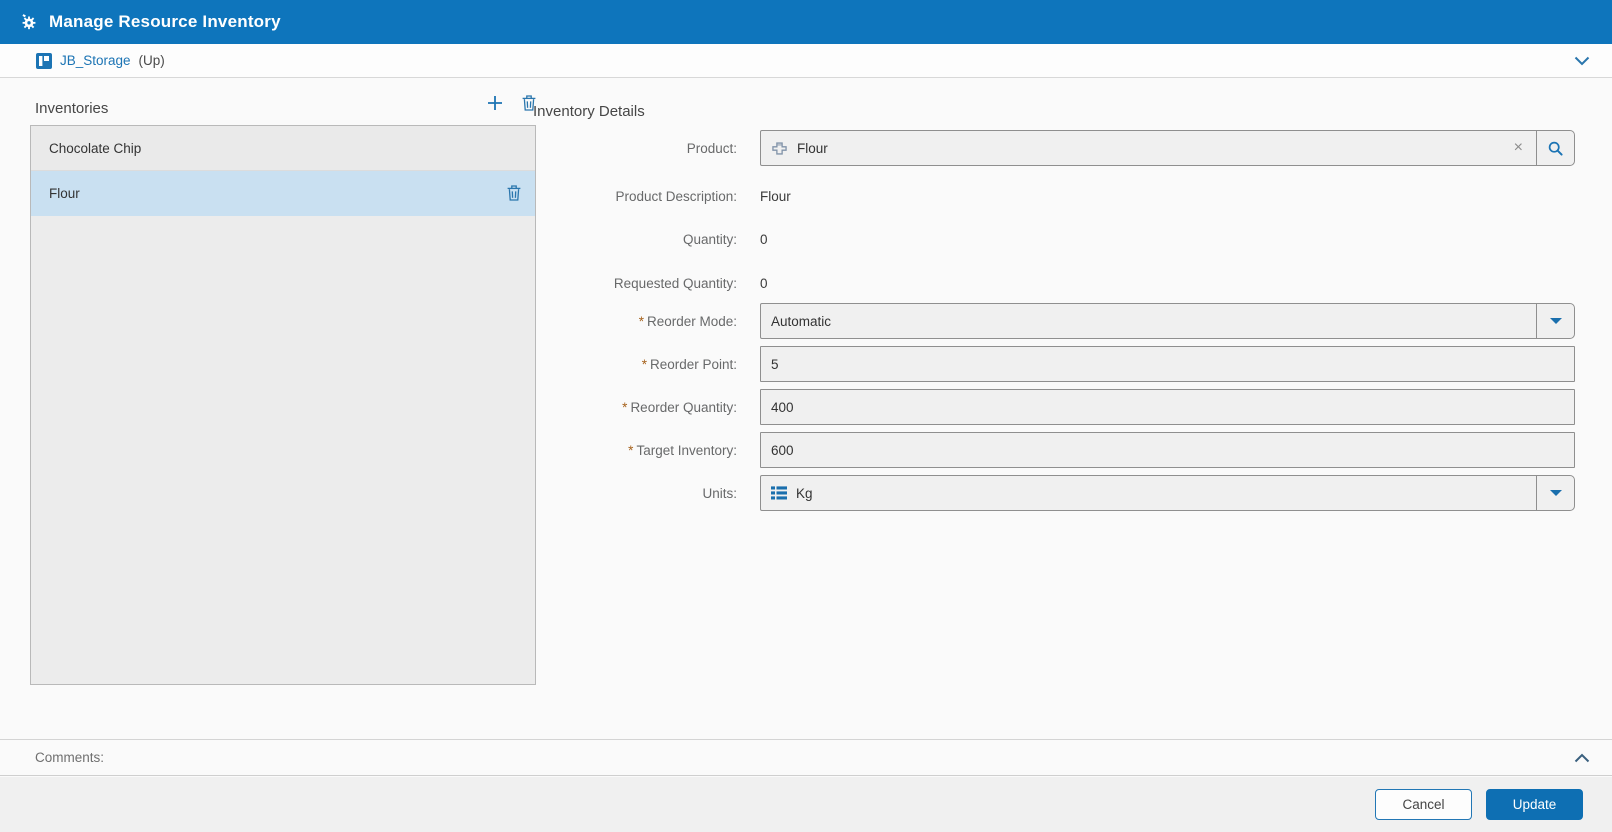  What do you see at coordinates (511, 103) in the screenshot?
I see `inventories-actions` at bounding box center [511, 103].